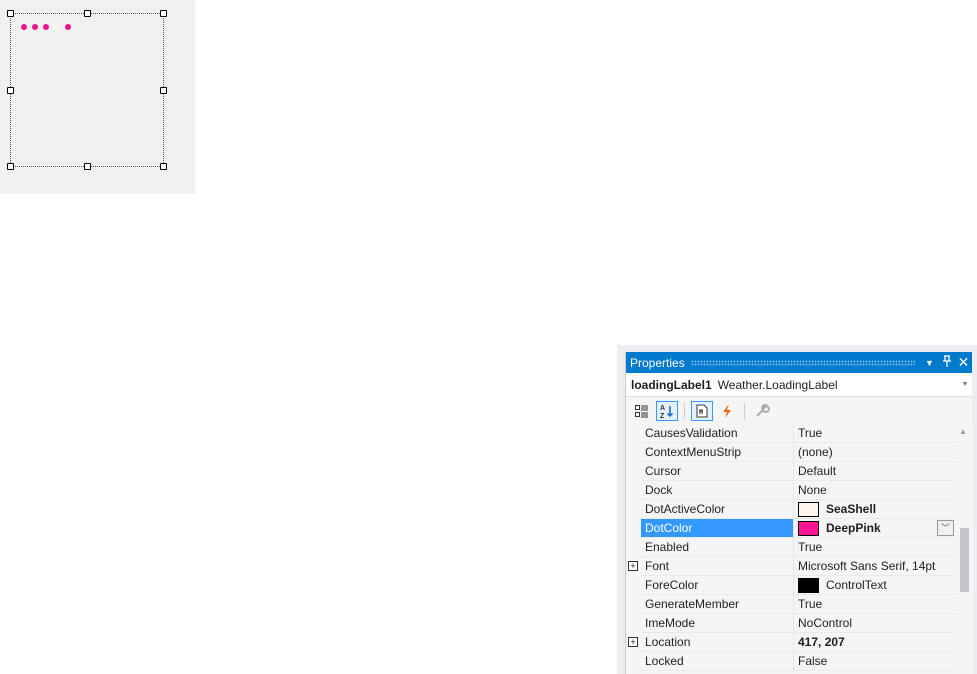  What do you see at coordinates (856, 584) in the screenshot?
I see `property-value-text: ControlText` at bounding box center [856, 584].